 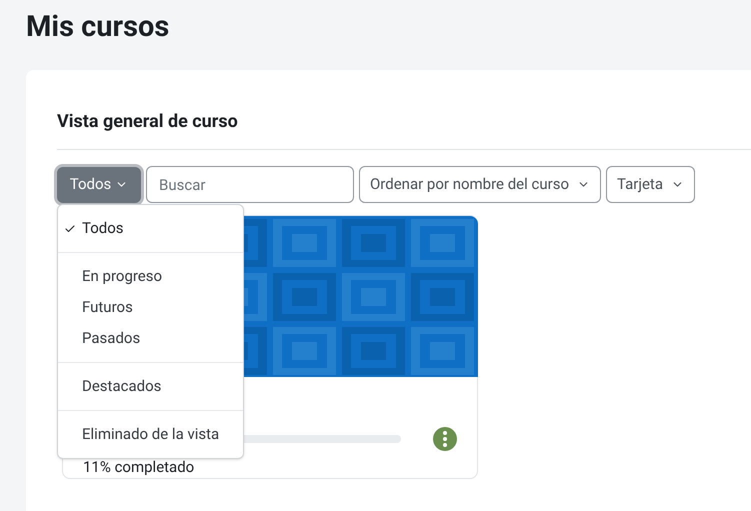 I want to click on view-dropdown: Tarjeta, so click(x=650, y=184).